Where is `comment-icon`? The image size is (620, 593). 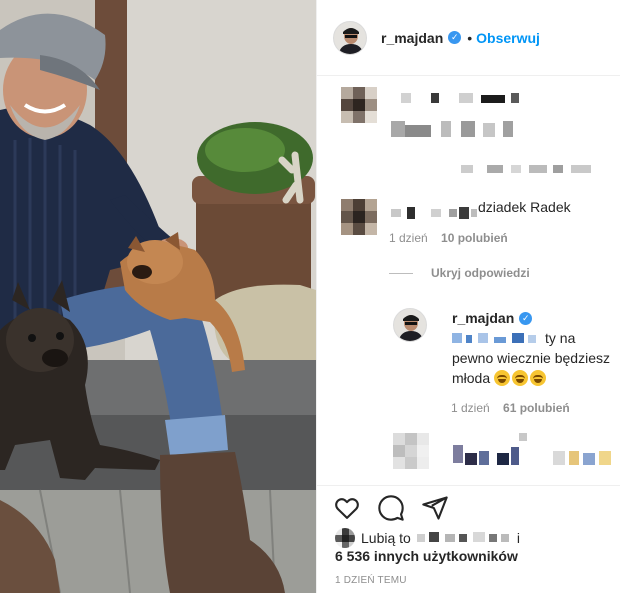
comment-icon is located at coordinates (391, 508).